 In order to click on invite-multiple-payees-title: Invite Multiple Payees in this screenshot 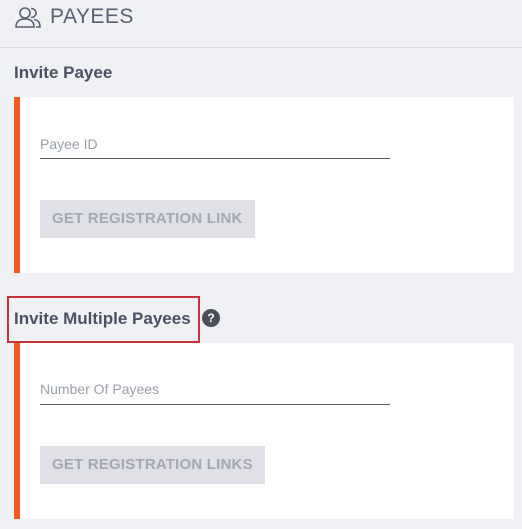, I will do `click(102, 318)`.